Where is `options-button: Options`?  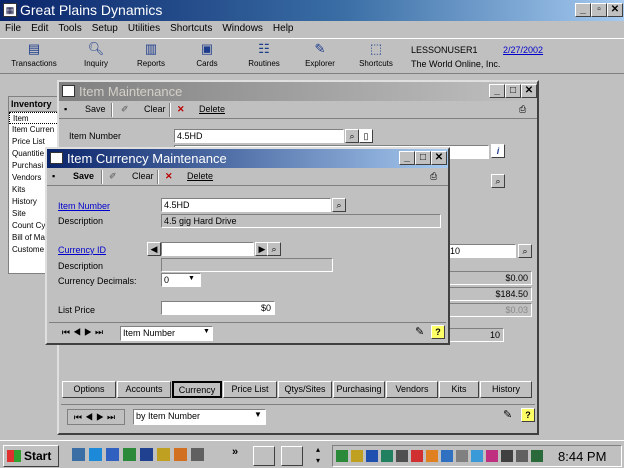
options-button: Options is located at coordinates (89, 389).